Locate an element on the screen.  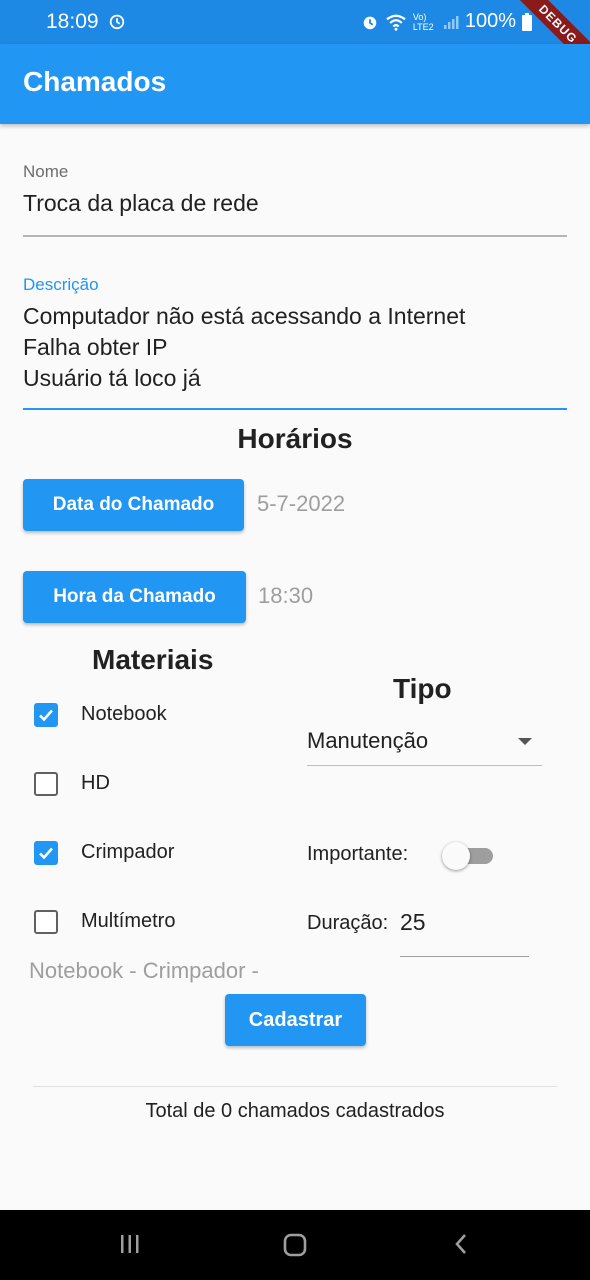
status-right: Vo) LTE2 100% is located at coordinates (446, 21).